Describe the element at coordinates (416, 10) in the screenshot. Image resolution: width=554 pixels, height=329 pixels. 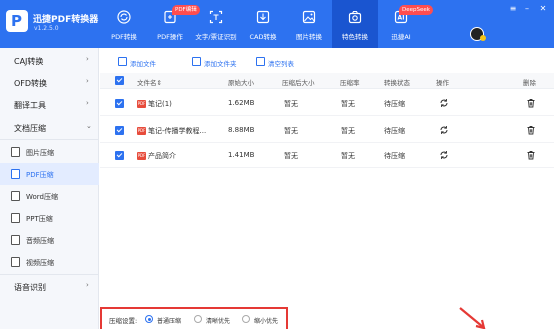
I see `deepseek-badge: DeepSeek` at that location.